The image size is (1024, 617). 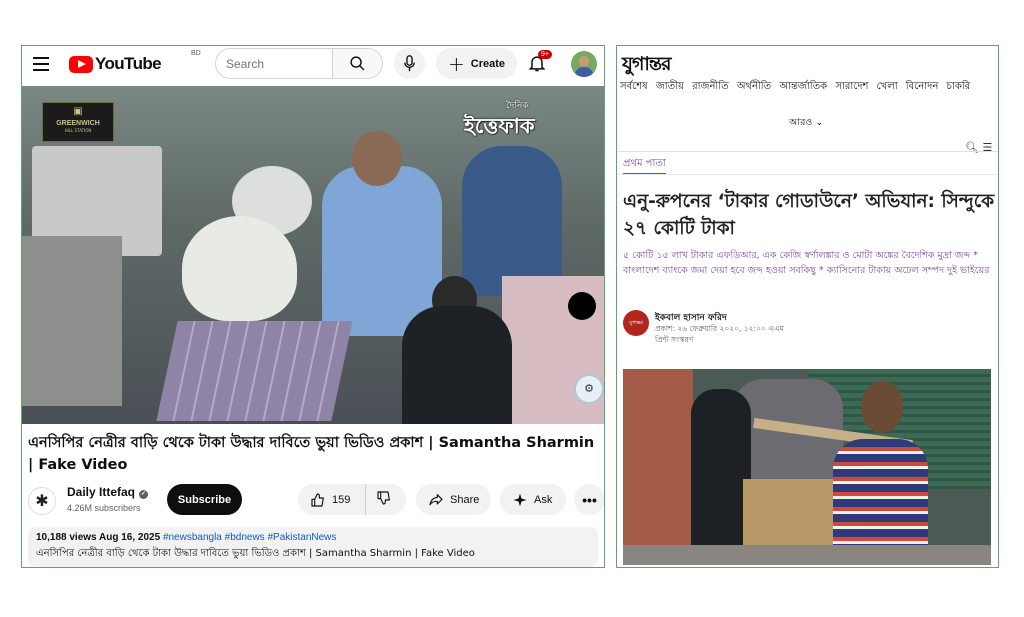 I want to click on thumbs-down-icon, so click(x=383, y=498).